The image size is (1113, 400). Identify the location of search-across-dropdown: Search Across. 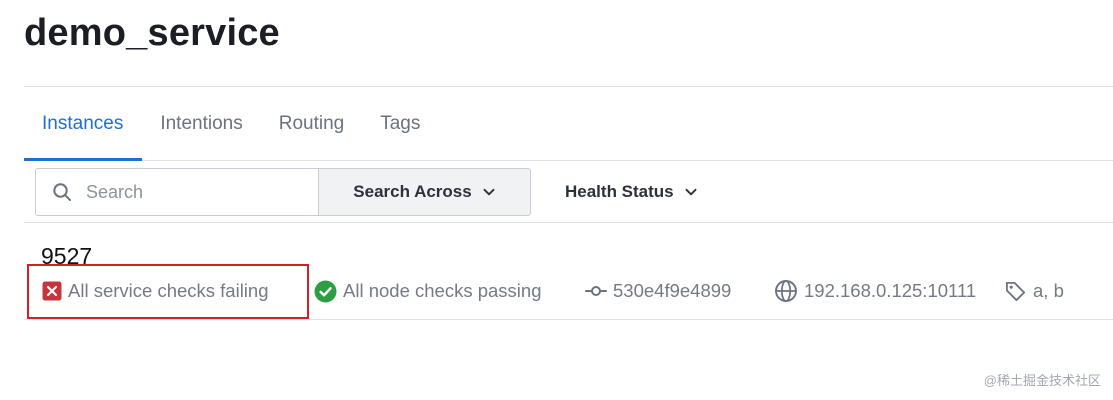
(424, 192).